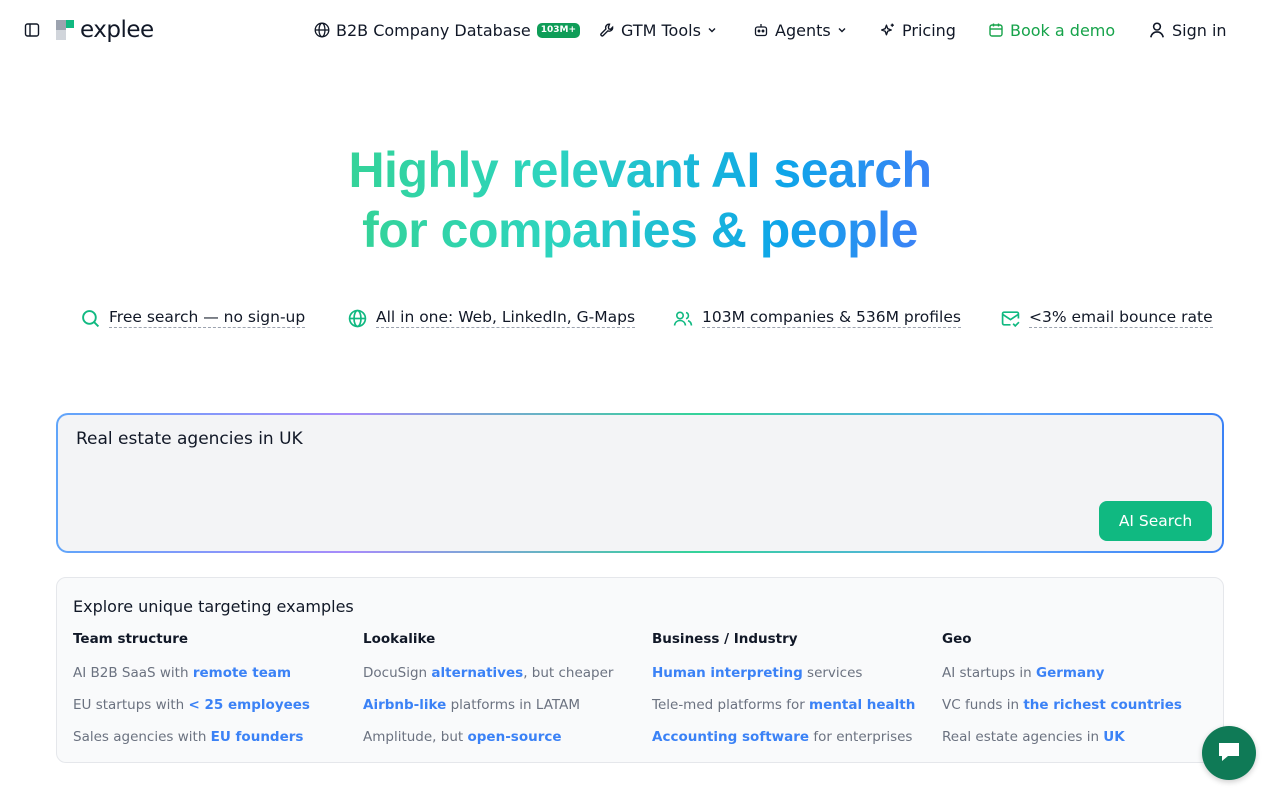 The width and height of the screenshot is (1280, 800). Describe the element at coordinates (1063, 30) in the screenshot. I see `nav-demo-label: Book a demo` at that location.